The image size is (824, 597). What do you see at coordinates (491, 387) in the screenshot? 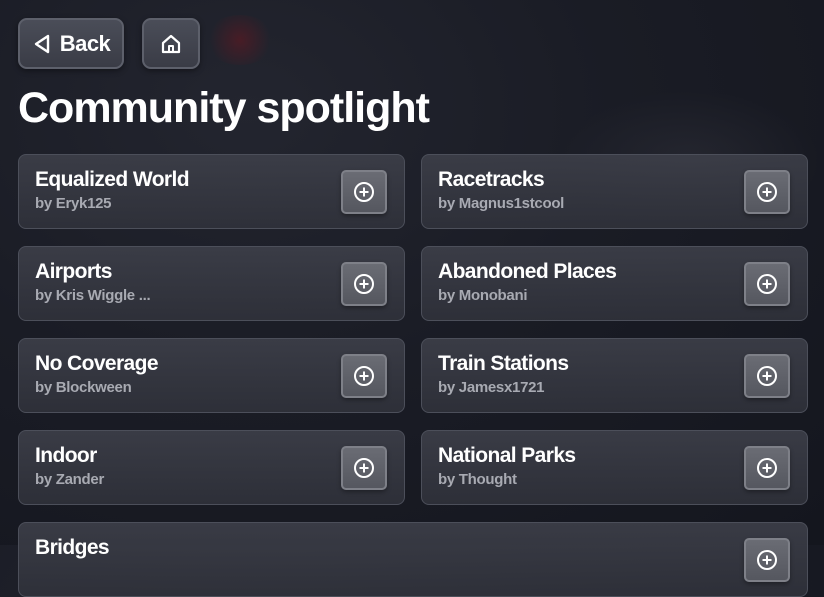
I see `map-author: by Jamesx1721` at bounding box center [491, 387].